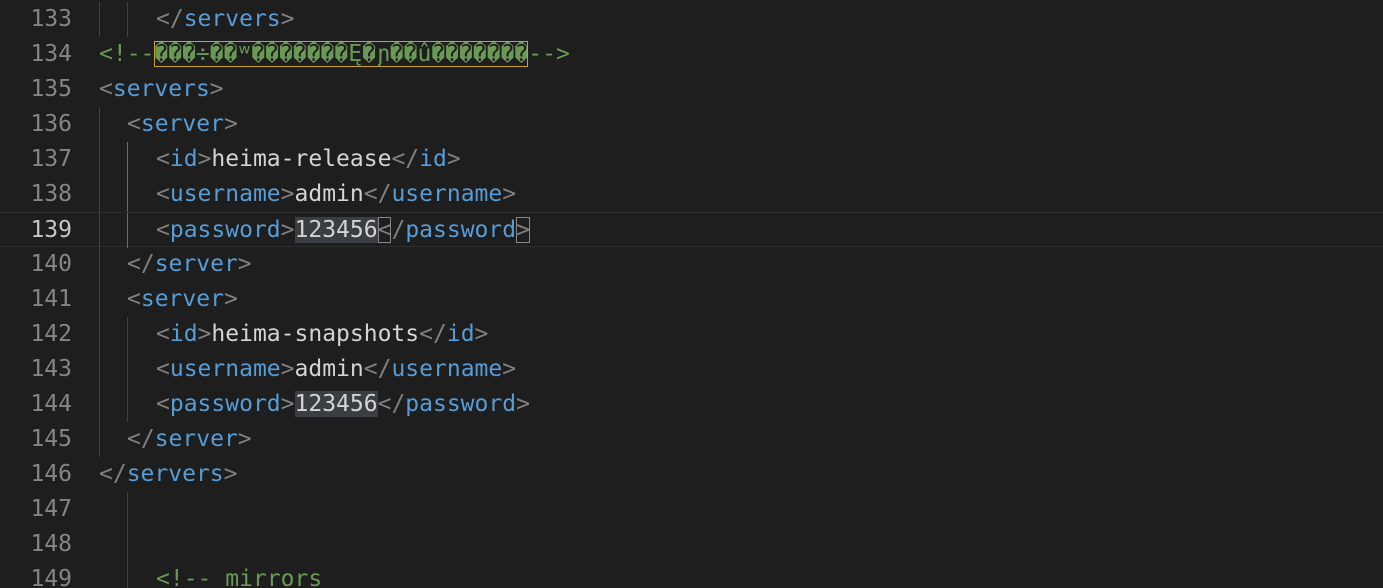 This screenshot has width=1383, height=588. What do you see at coordinates (301, 159) in the screenshot?
I see `xml-value: heima-release` at bounding box center [301, 159].